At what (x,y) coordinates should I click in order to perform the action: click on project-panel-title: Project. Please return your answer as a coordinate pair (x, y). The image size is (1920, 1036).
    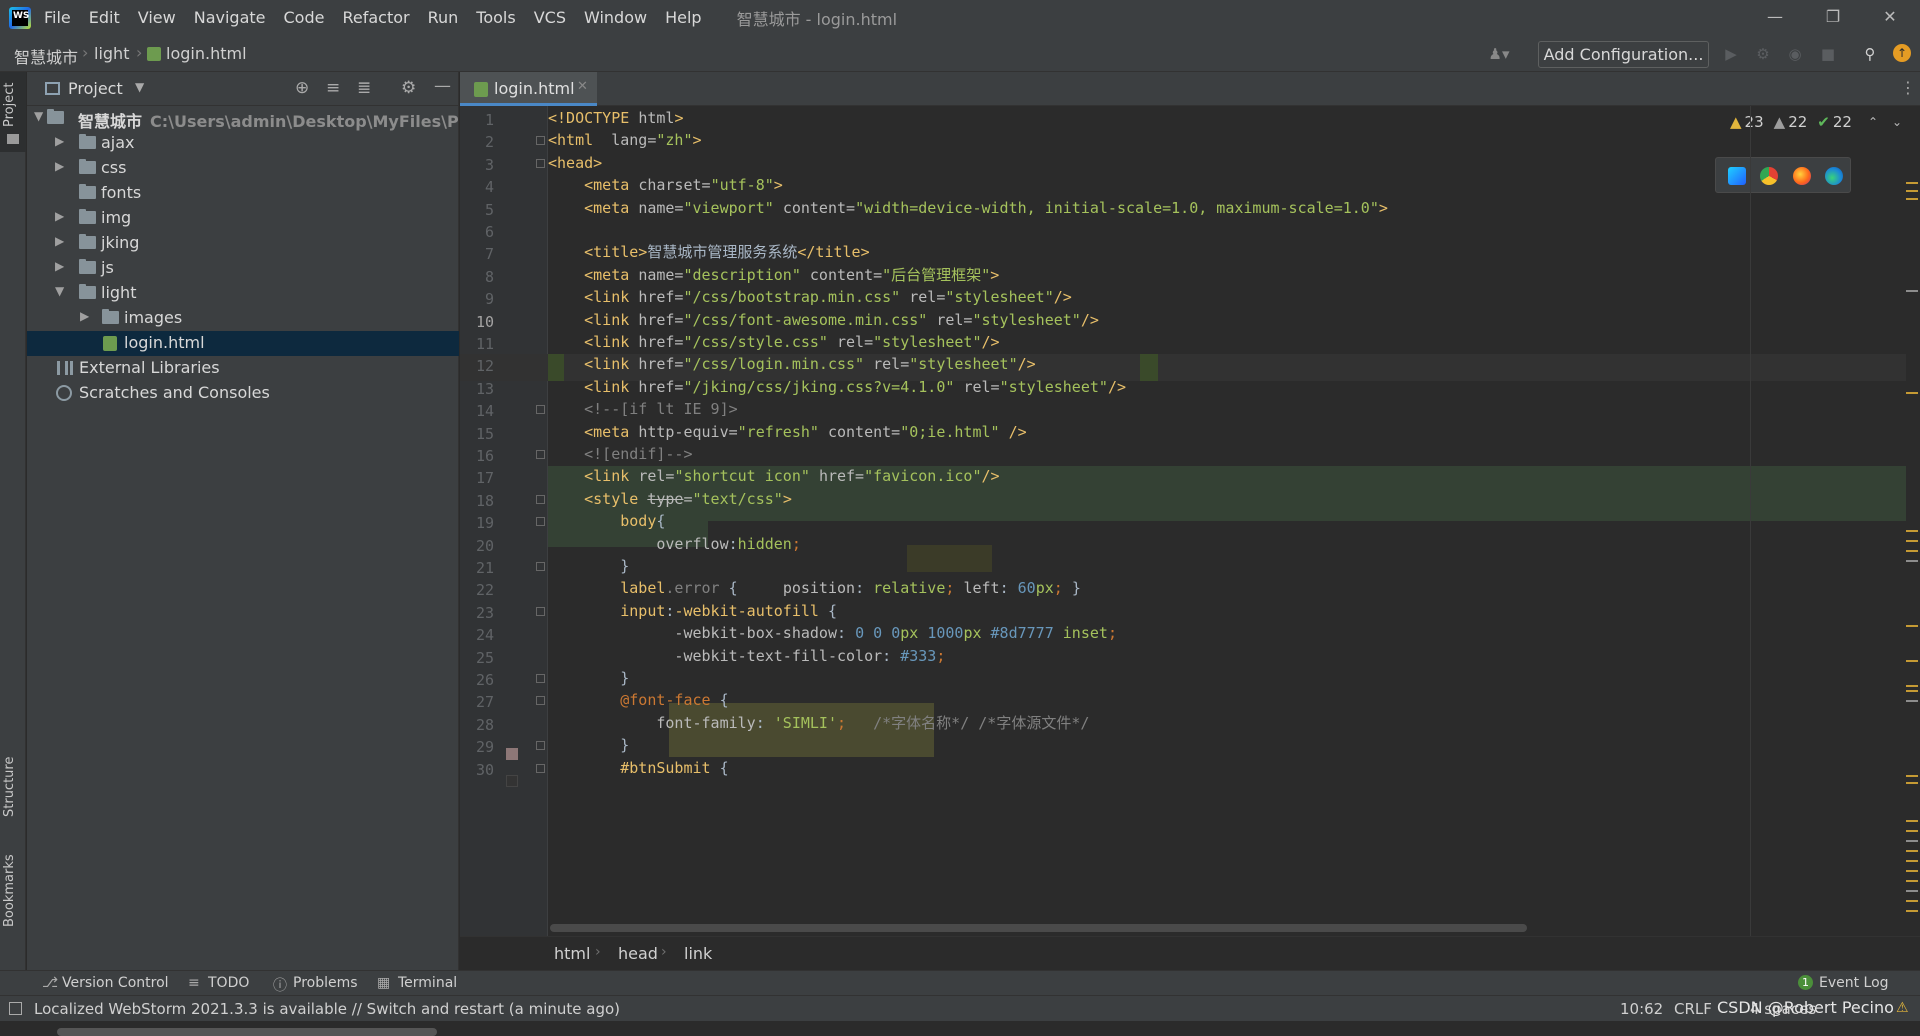
    Looking at the image, I should click on (95, 88).